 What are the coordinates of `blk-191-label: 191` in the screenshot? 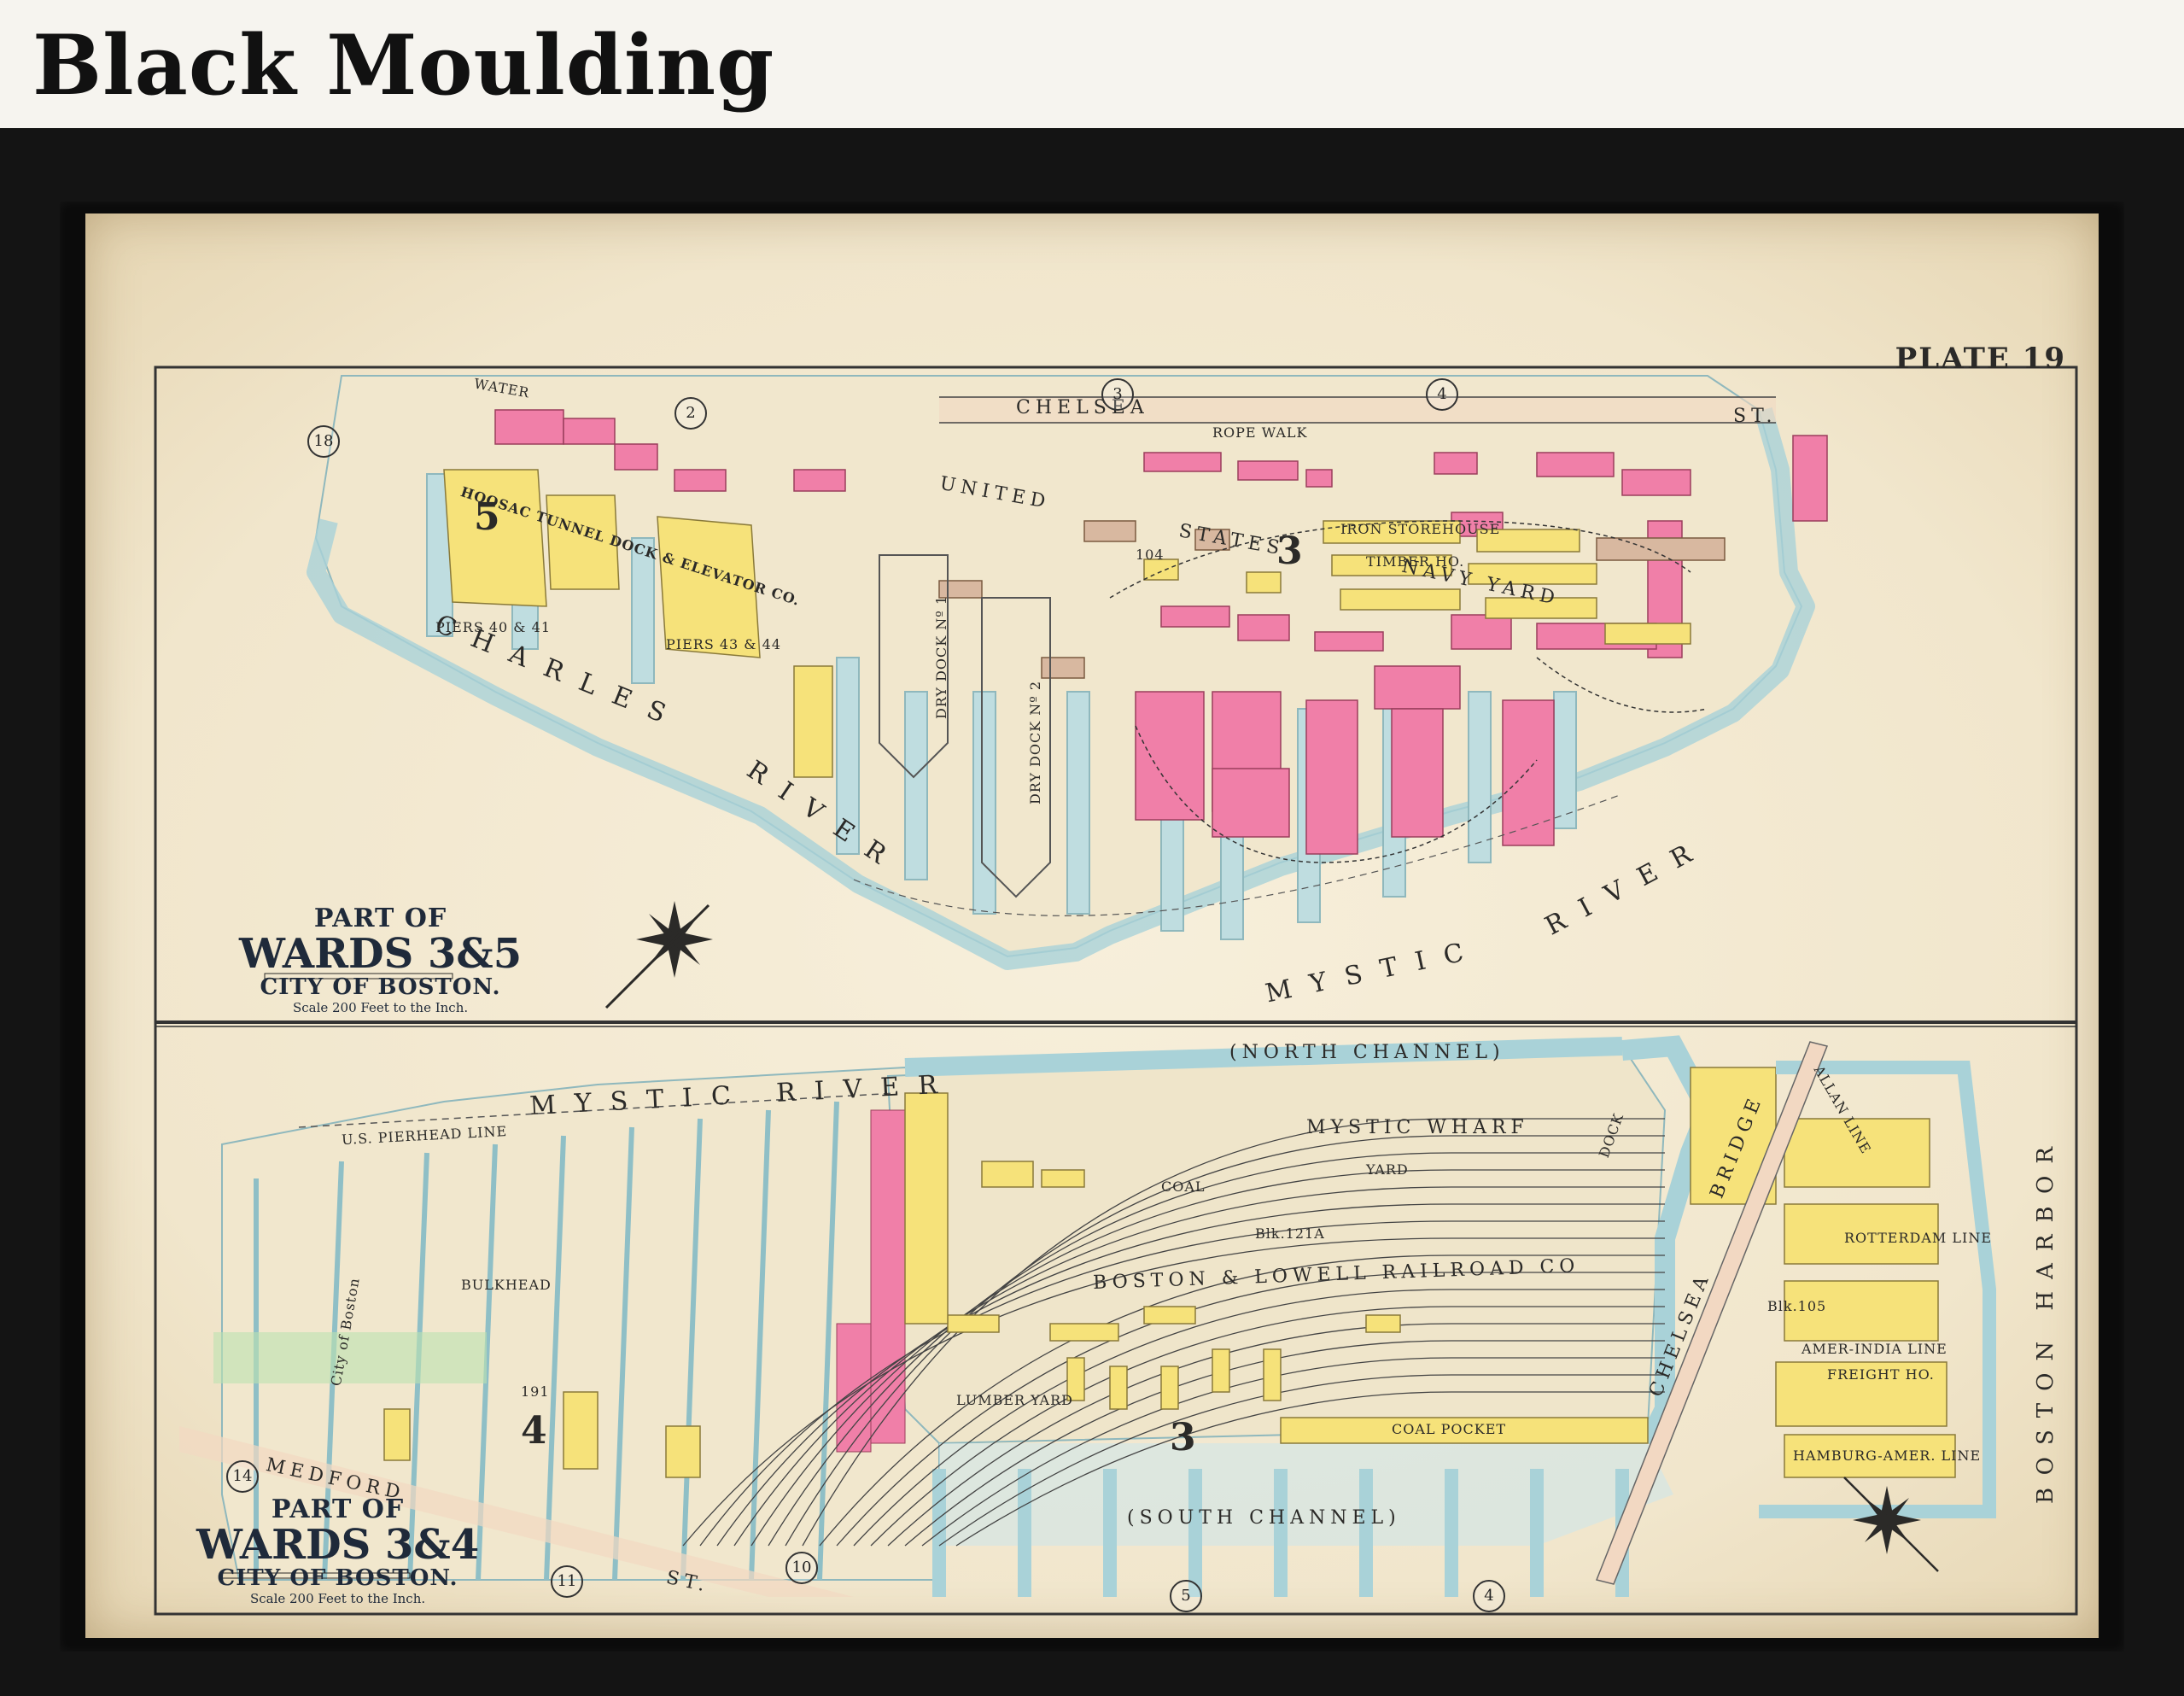 It's located at (535, 1391).